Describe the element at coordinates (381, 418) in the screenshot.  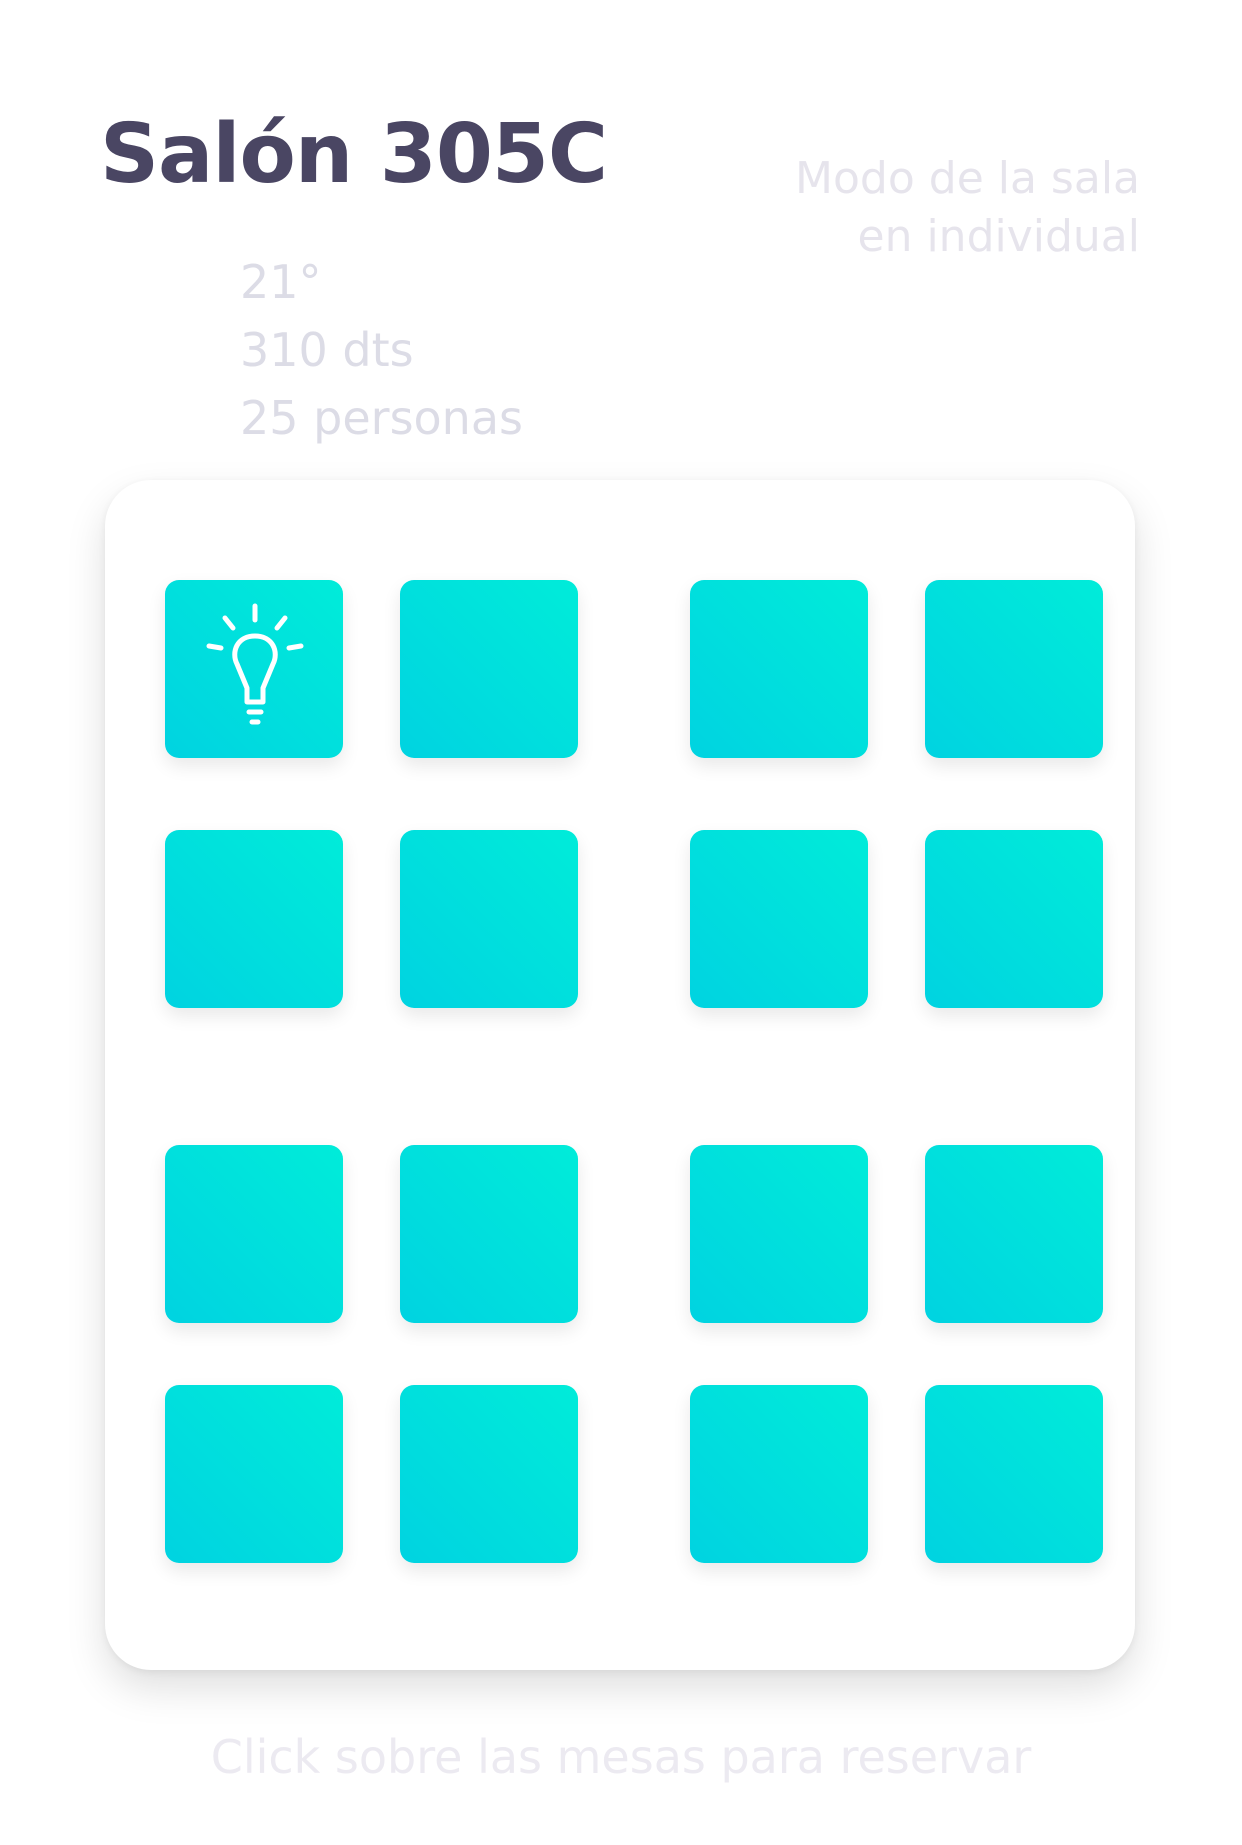
I see `room-capacity: 25 personas` at that location.